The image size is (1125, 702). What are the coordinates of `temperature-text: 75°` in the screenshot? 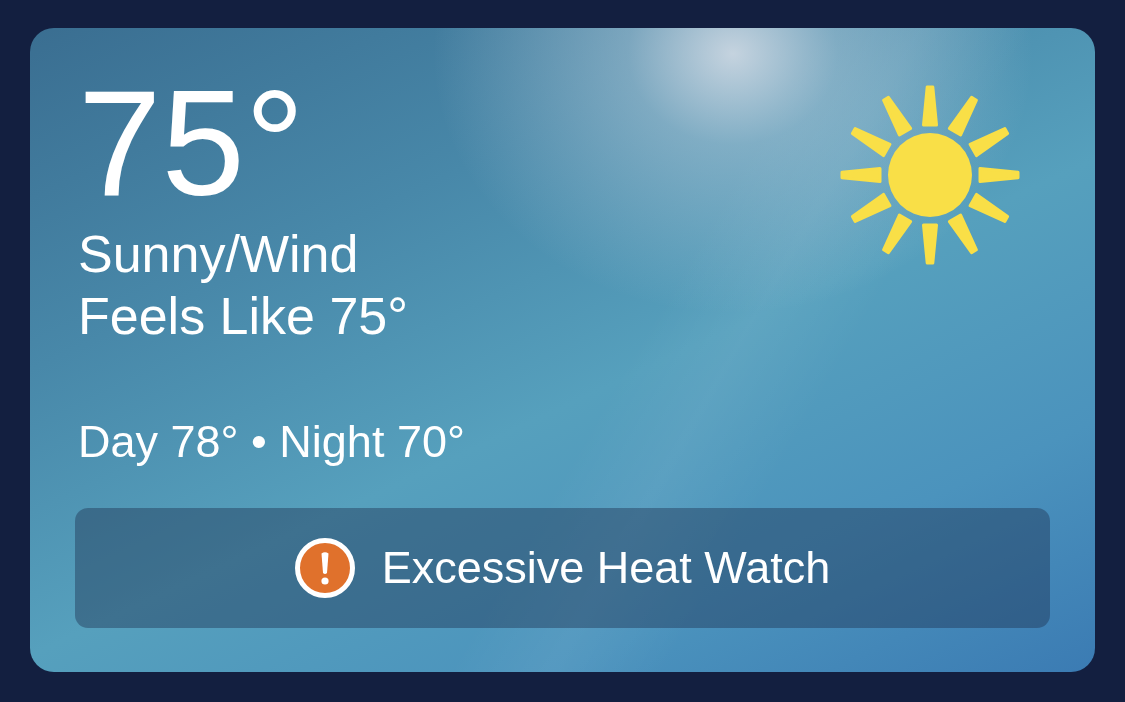 It's located at (191, 143).